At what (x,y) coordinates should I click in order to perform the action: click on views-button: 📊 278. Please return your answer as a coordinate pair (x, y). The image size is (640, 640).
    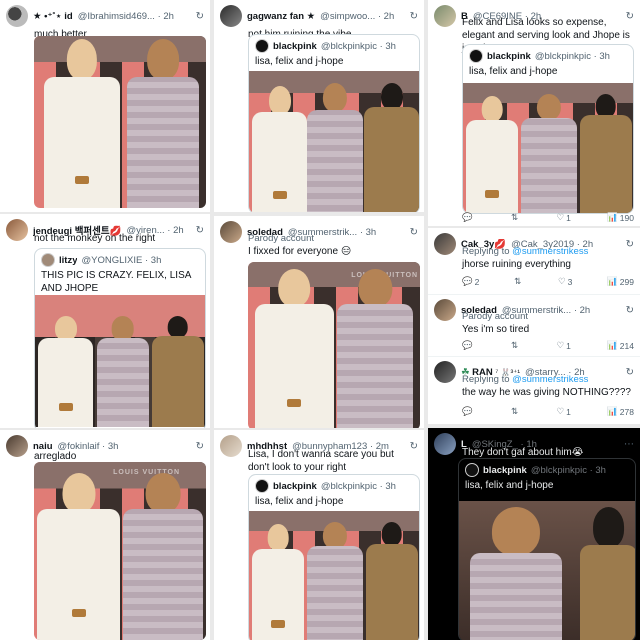
    Looking at the image, I should click on (620, 411).